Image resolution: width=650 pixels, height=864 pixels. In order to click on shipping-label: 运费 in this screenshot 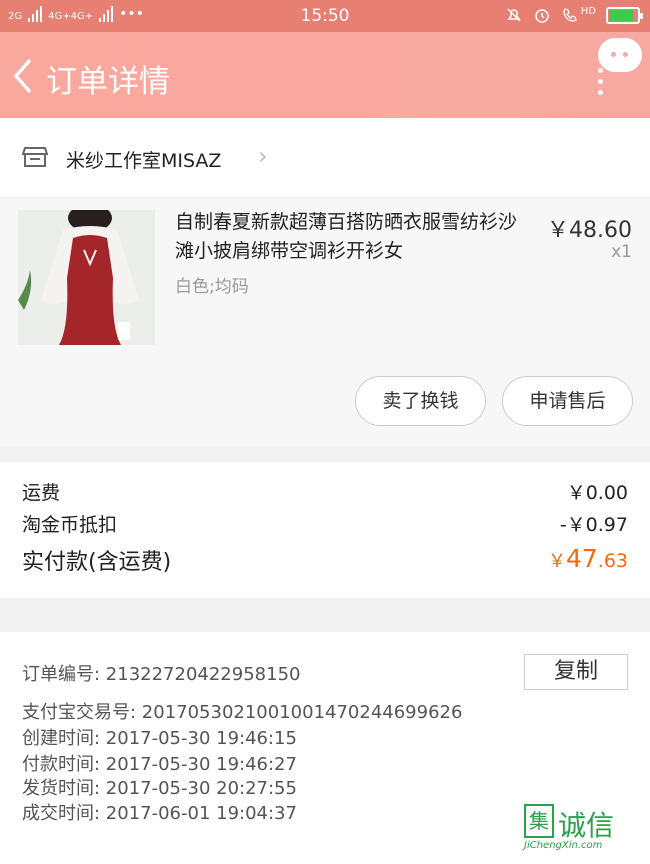, I will do `click(41, 493)`.